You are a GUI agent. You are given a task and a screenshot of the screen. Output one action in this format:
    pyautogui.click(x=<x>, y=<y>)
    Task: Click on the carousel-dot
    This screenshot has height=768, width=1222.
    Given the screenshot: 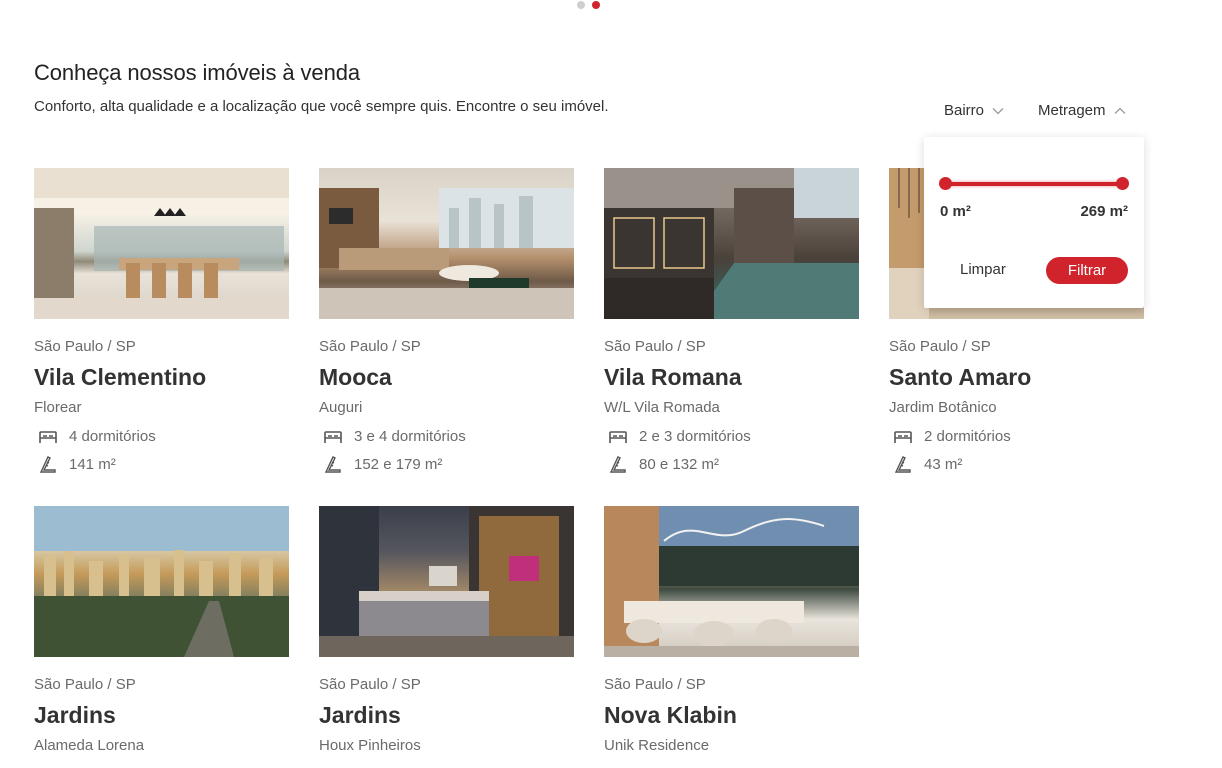 What is the action you would take?
    pyautogui.click(x=581, y=5)
    